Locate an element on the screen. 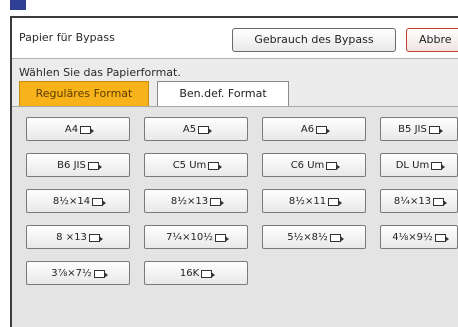  paper-size-a6-button: A6 is located at coordinates (314, 129).